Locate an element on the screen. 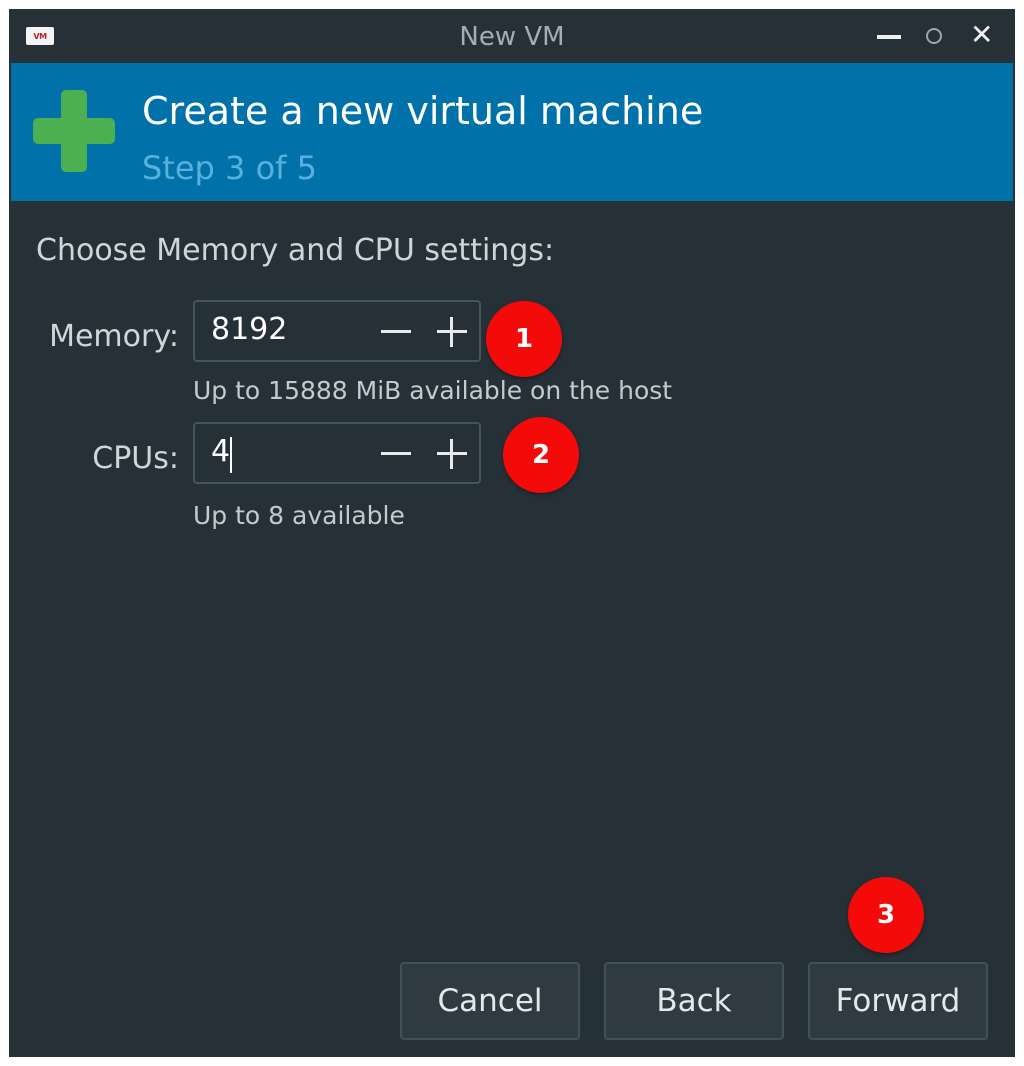 This screenshot has height=1066, width=1024. plus-icon is located at coordinates (74, 131).